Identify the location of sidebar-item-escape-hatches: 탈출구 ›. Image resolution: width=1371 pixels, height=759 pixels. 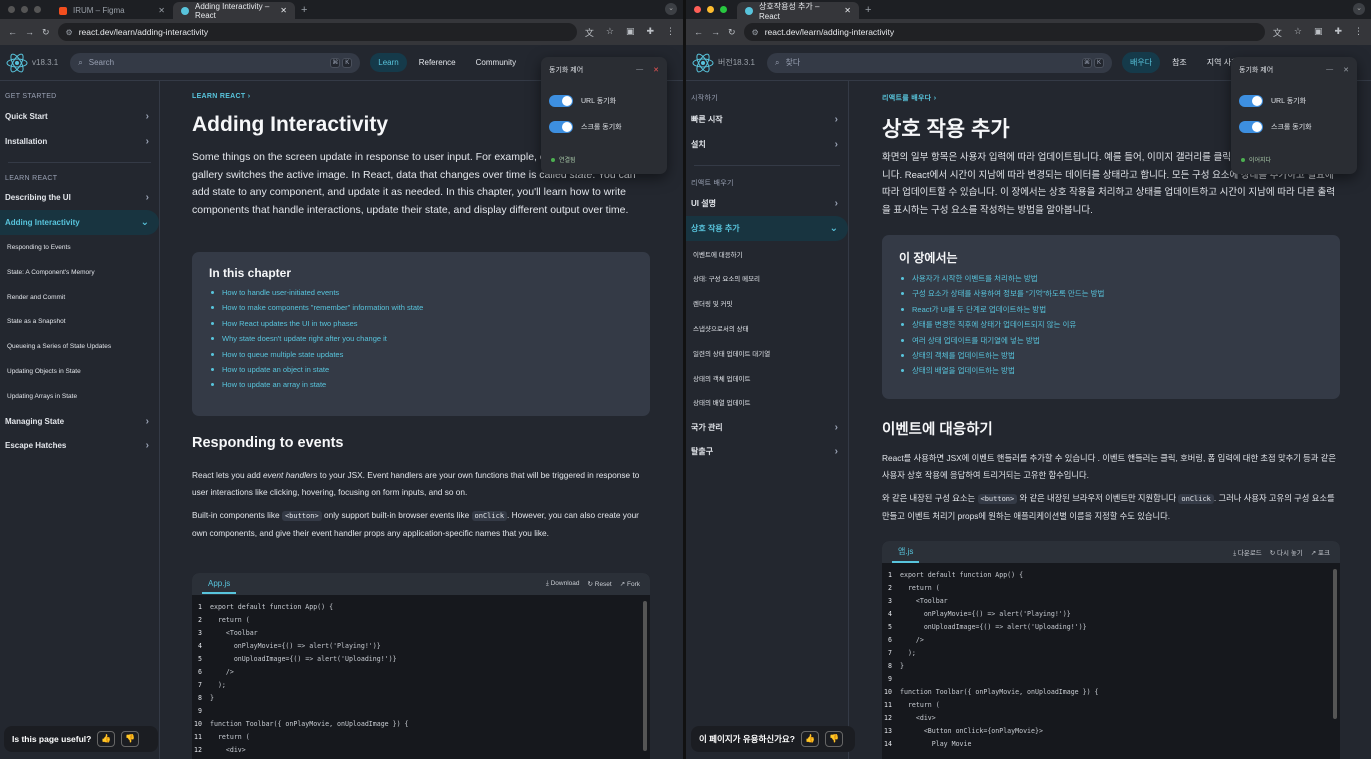
(767, 452).